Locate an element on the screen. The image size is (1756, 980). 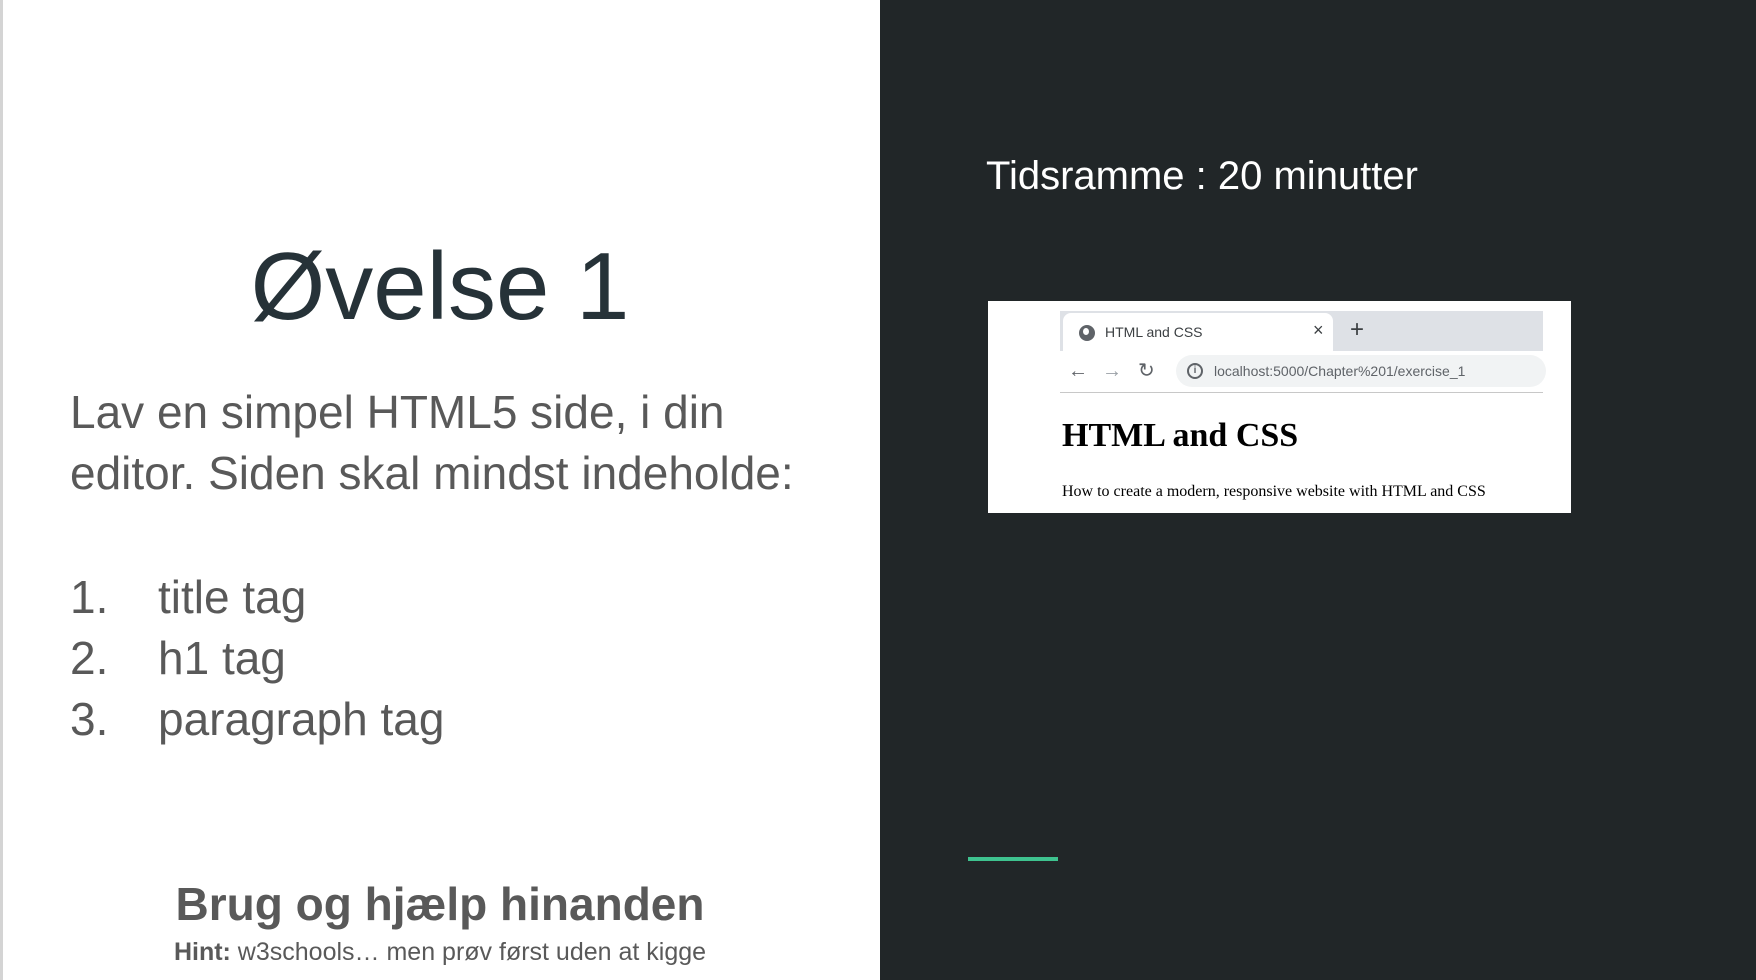
hint-label: Hint: is located at coordinates (202, 952).